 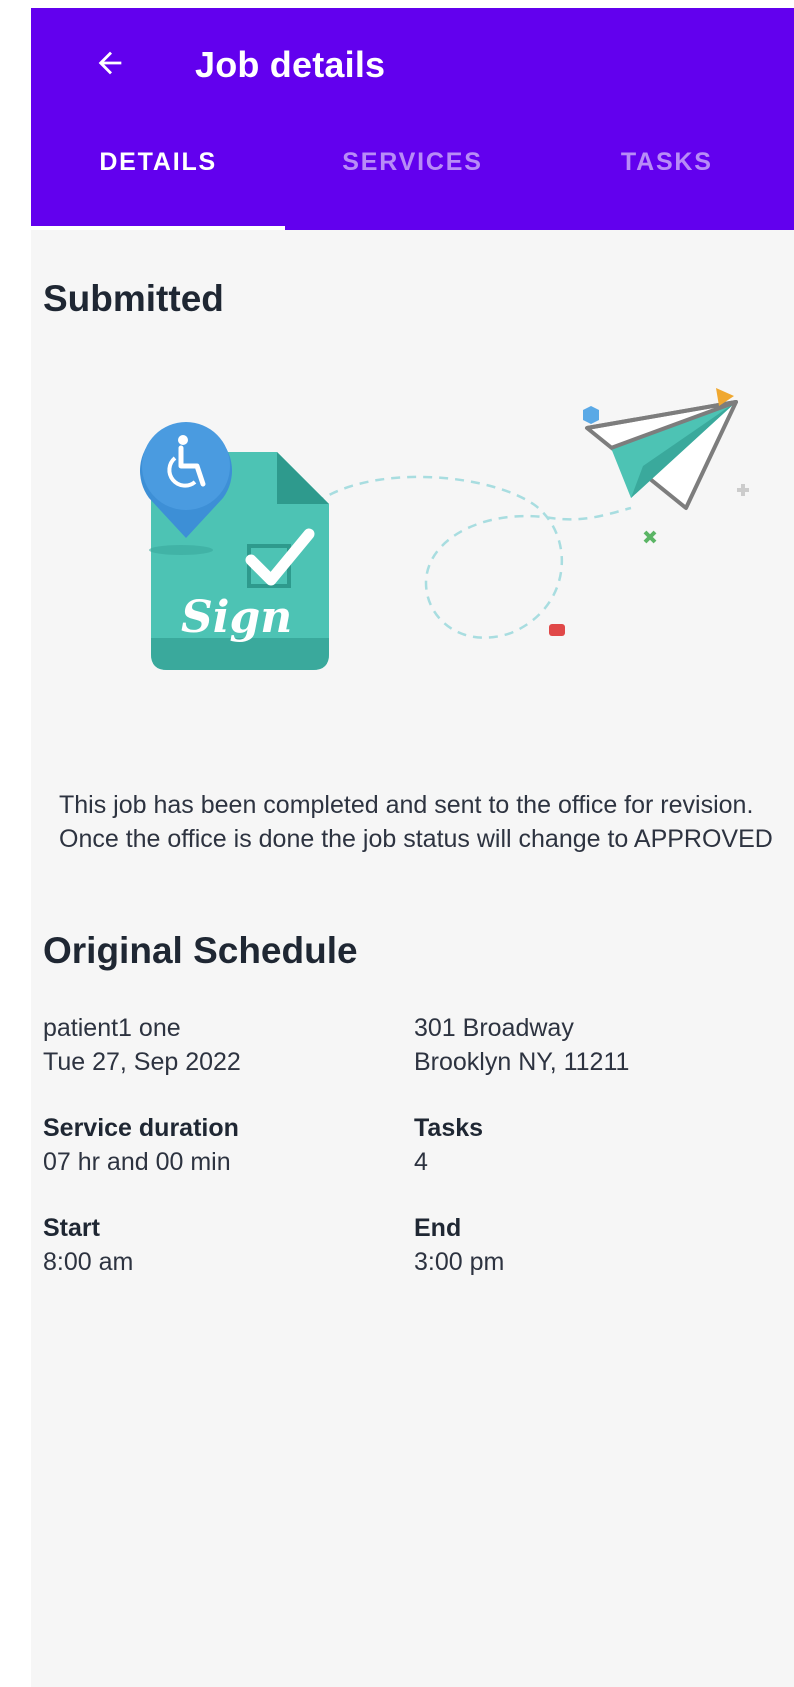 I want to click on confetti-square, so click(x=557, y=630).